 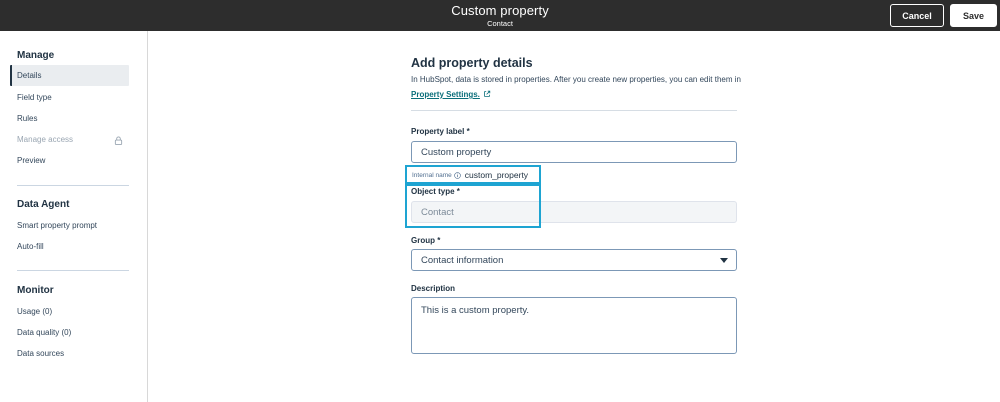 I want to click on save-button: Save, so click(x=973, y=15).